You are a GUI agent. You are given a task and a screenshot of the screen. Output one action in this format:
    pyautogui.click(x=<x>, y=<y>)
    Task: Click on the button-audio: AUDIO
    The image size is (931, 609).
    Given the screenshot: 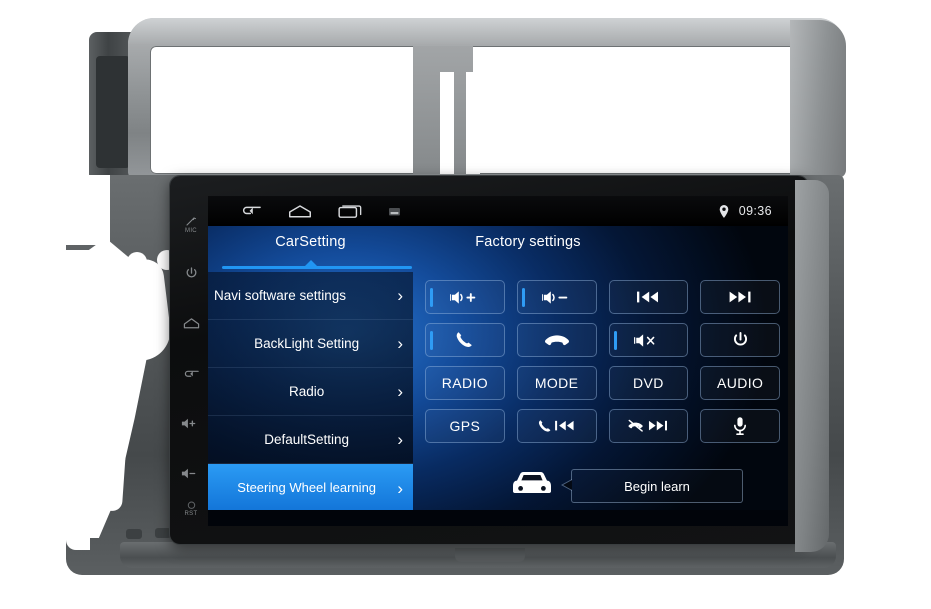 What is the action you would take?
    pyautogui.click(x=740, y=383)
    